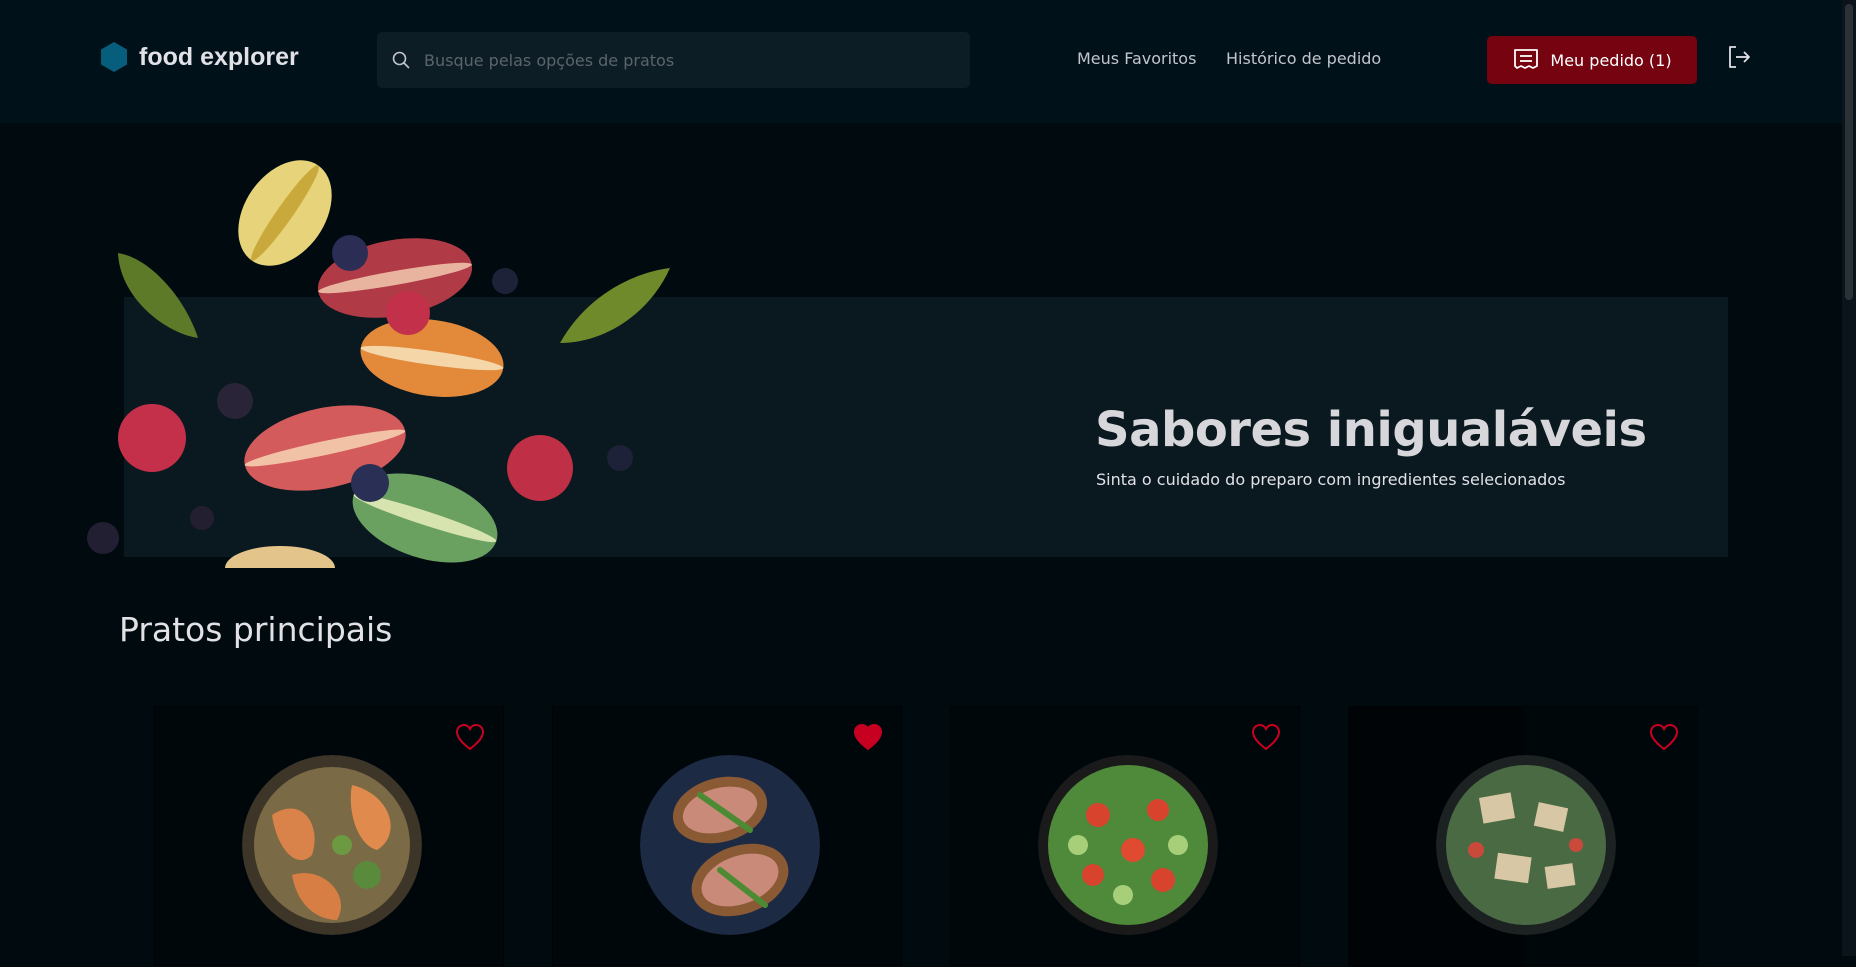  Describe the element at coordinates (1849, 152) in the screenshot. I see `scrollbar-thumb` at that location.